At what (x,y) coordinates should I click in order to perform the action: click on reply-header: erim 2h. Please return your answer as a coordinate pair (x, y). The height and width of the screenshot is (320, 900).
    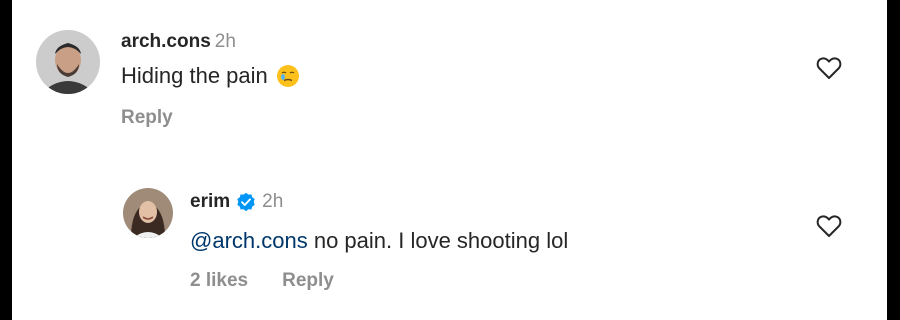
    Looking at the image, I should click on (236, 202).